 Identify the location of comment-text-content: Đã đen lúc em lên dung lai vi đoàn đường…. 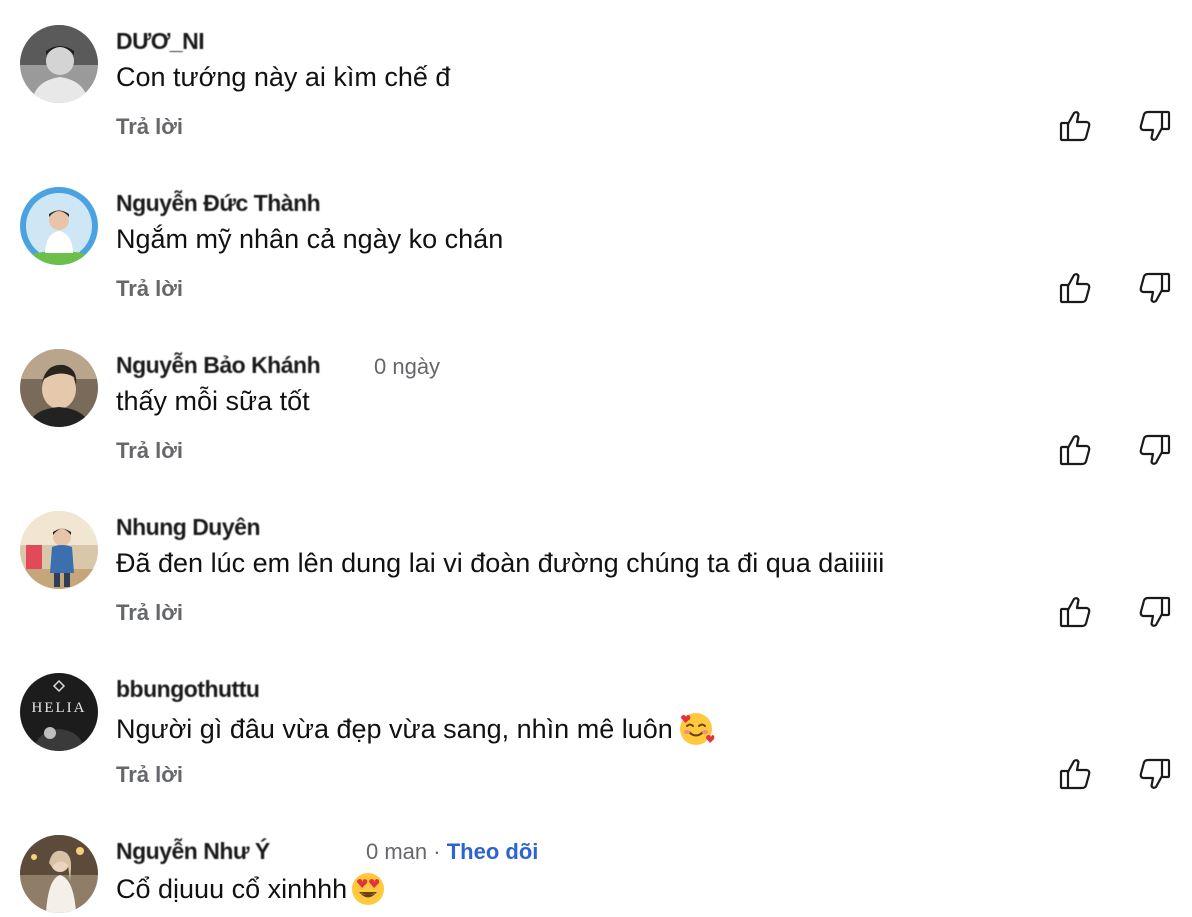
(500, 563).